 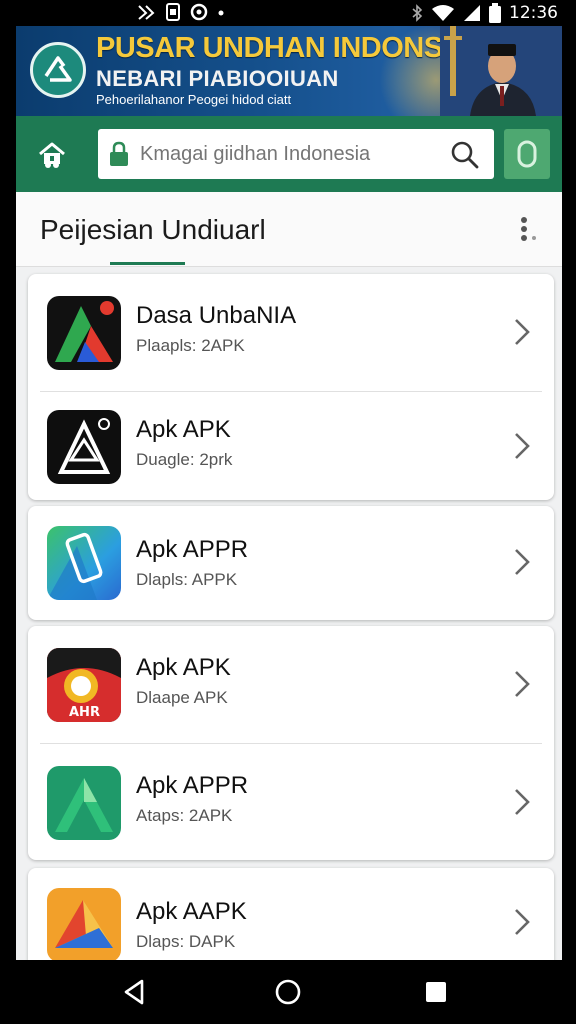 I want to click on top-toolbar, so click(x=289, y=154).